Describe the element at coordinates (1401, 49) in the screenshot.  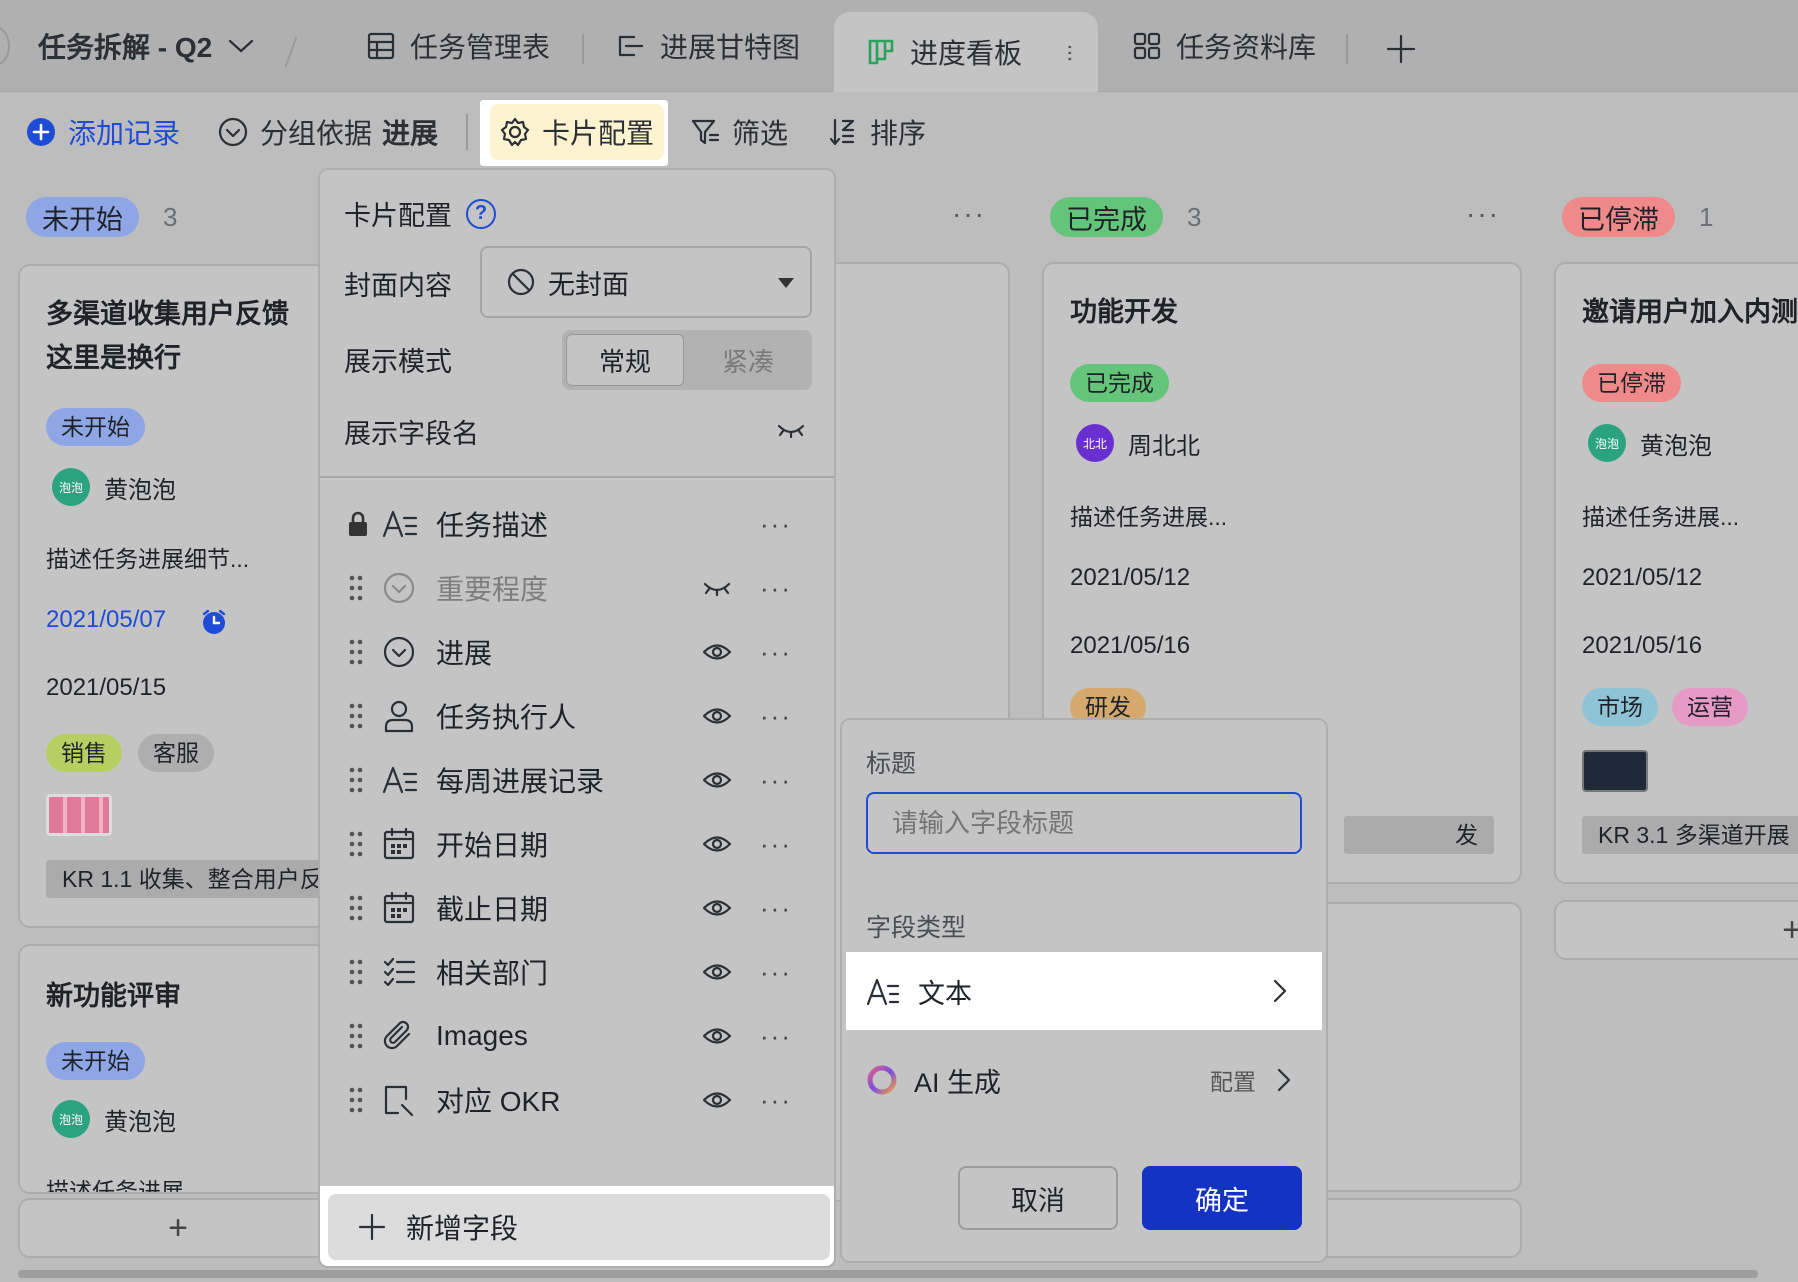
I see `add-view-button` at that location.